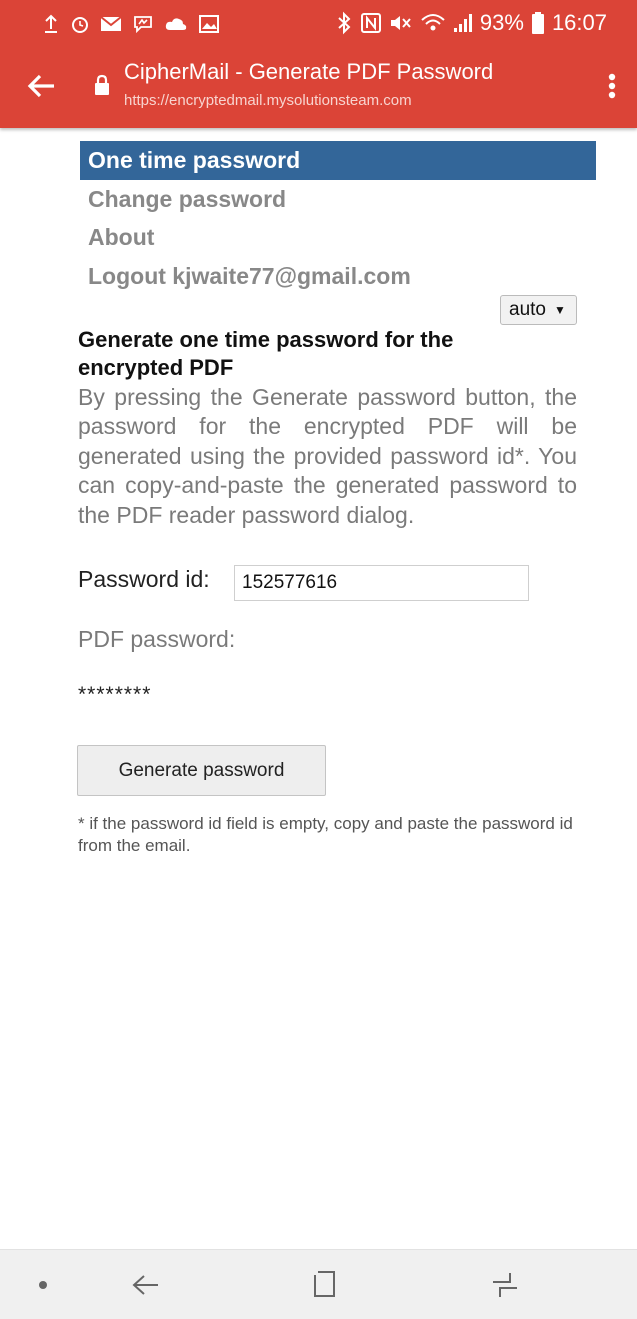 The height and width of the screenshot is (1319, 637). Describe the element at coordinates (209, 24) in the screenshot. I see `image-icon` at that location.